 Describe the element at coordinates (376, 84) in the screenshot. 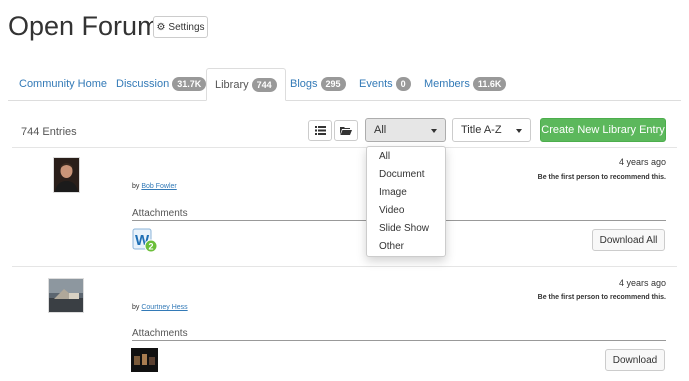

I see `tab-label: Events` at that location.